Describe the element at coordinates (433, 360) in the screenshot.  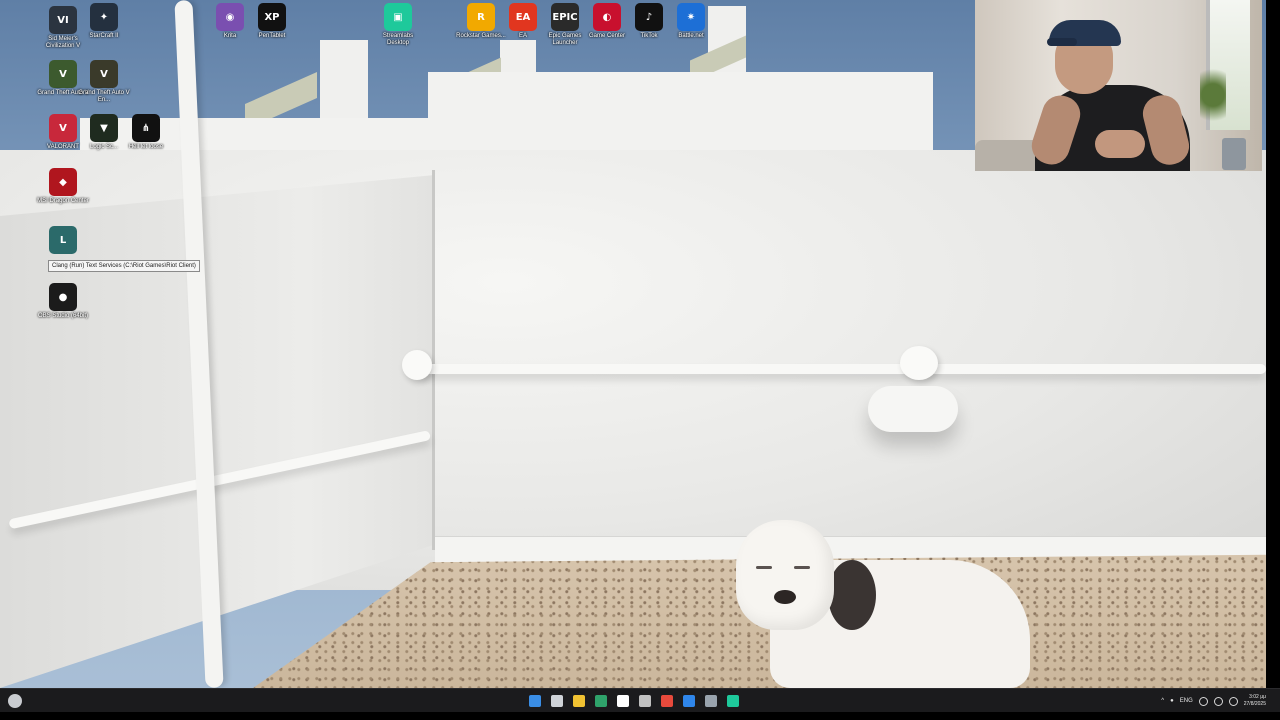
I see `wallpaper-wall-corner` at that location.